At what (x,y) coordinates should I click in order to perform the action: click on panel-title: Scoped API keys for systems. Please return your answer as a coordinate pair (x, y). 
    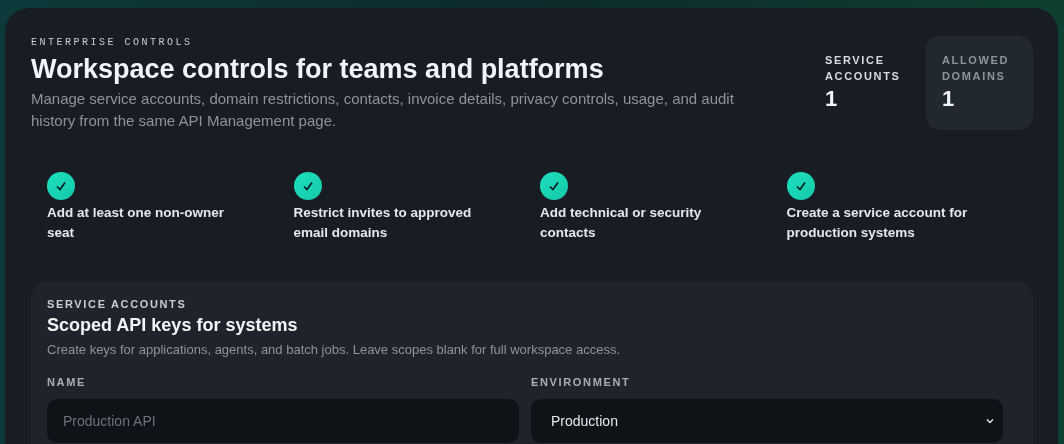
    Looking at the image, I should click on (173, 325).